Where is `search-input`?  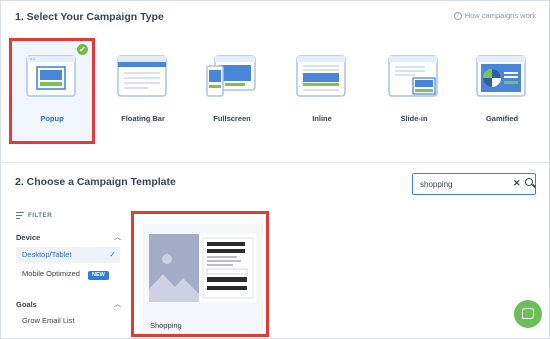
search-input is located at coordinates (465, 184).